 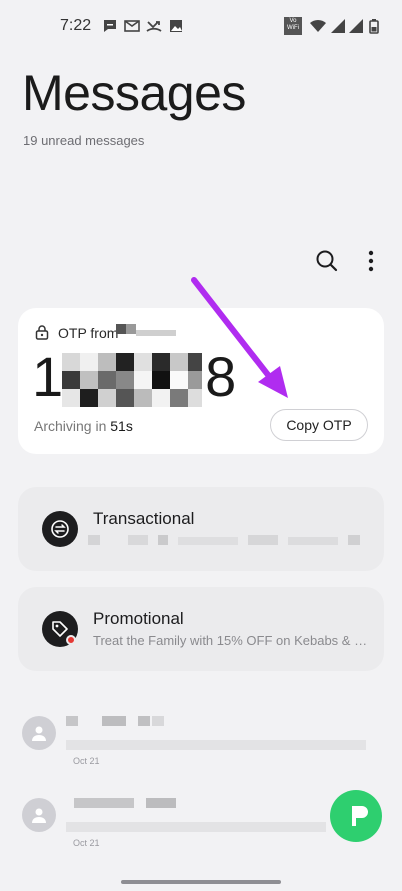 What do you see at coordinates (132, 26) in the screenshot?
I see `mail-notification-icon` at bounding box center [132, 26].